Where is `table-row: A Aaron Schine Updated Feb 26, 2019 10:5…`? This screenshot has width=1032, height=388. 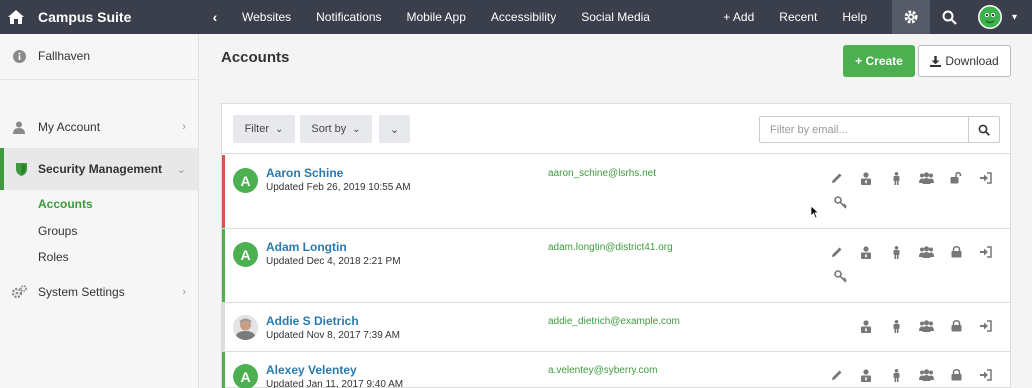 table-row: A Aaron Schine Updated Feb 26, 2019 10:5… is located at coordinates (616, 192).